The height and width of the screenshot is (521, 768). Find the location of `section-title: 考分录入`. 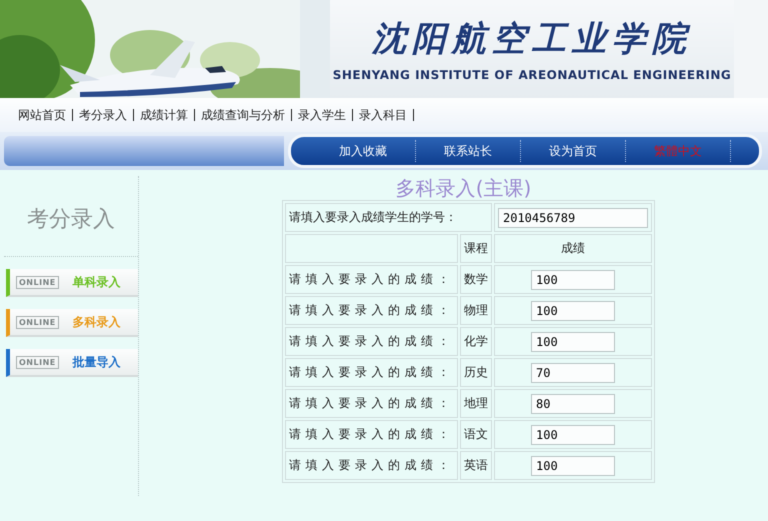

section-title: 考分录入 is located at coordinates (71, 216).